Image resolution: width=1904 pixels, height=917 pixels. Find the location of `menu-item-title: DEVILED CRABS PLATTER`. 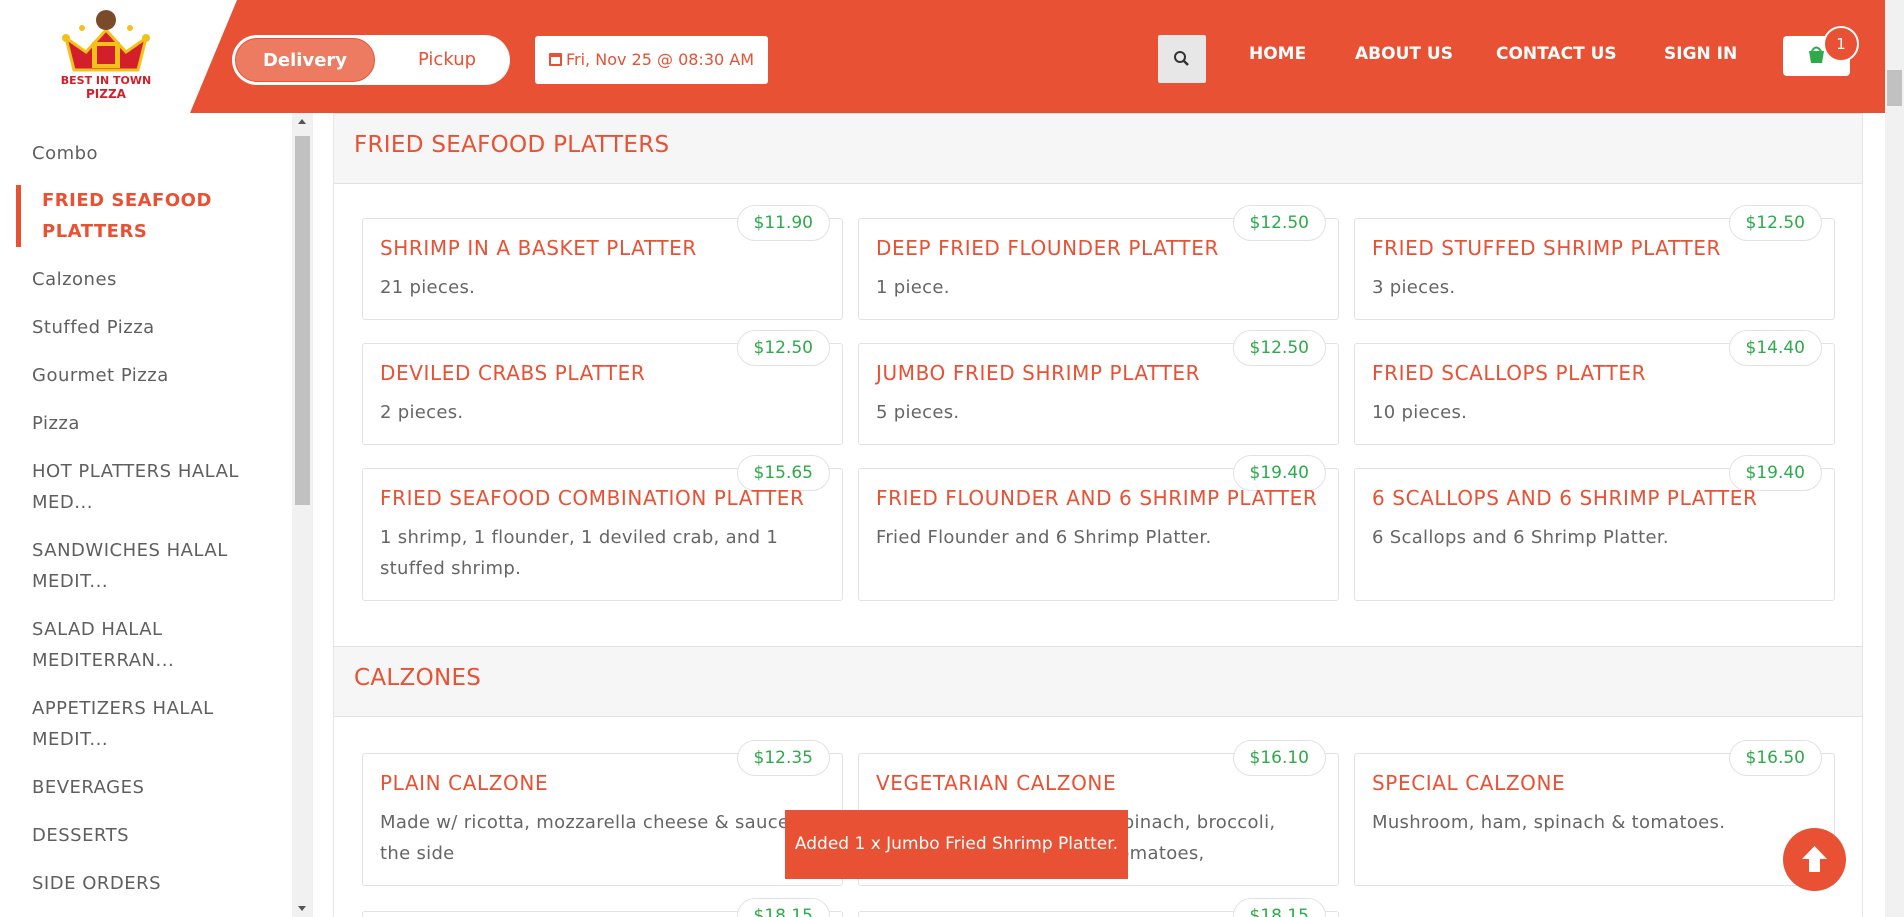

menu-item-title: DEVILED CRABS PLATTER is located at coordinates (513, 373).